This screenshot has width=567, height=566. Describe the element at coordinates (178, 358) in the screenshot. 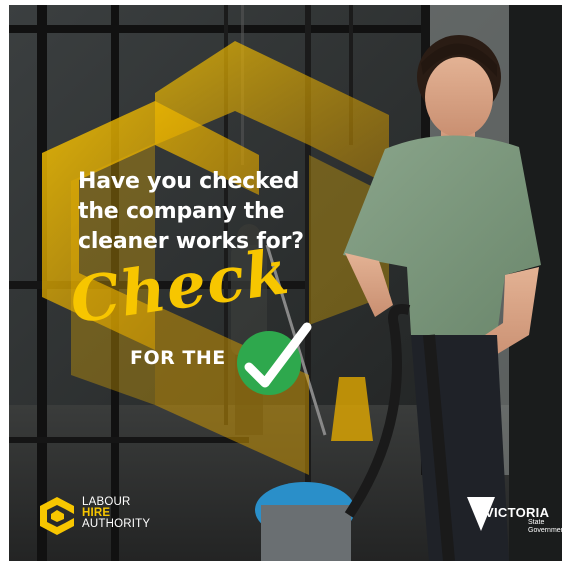

I see `for-the-text: FOR THE` at that location.